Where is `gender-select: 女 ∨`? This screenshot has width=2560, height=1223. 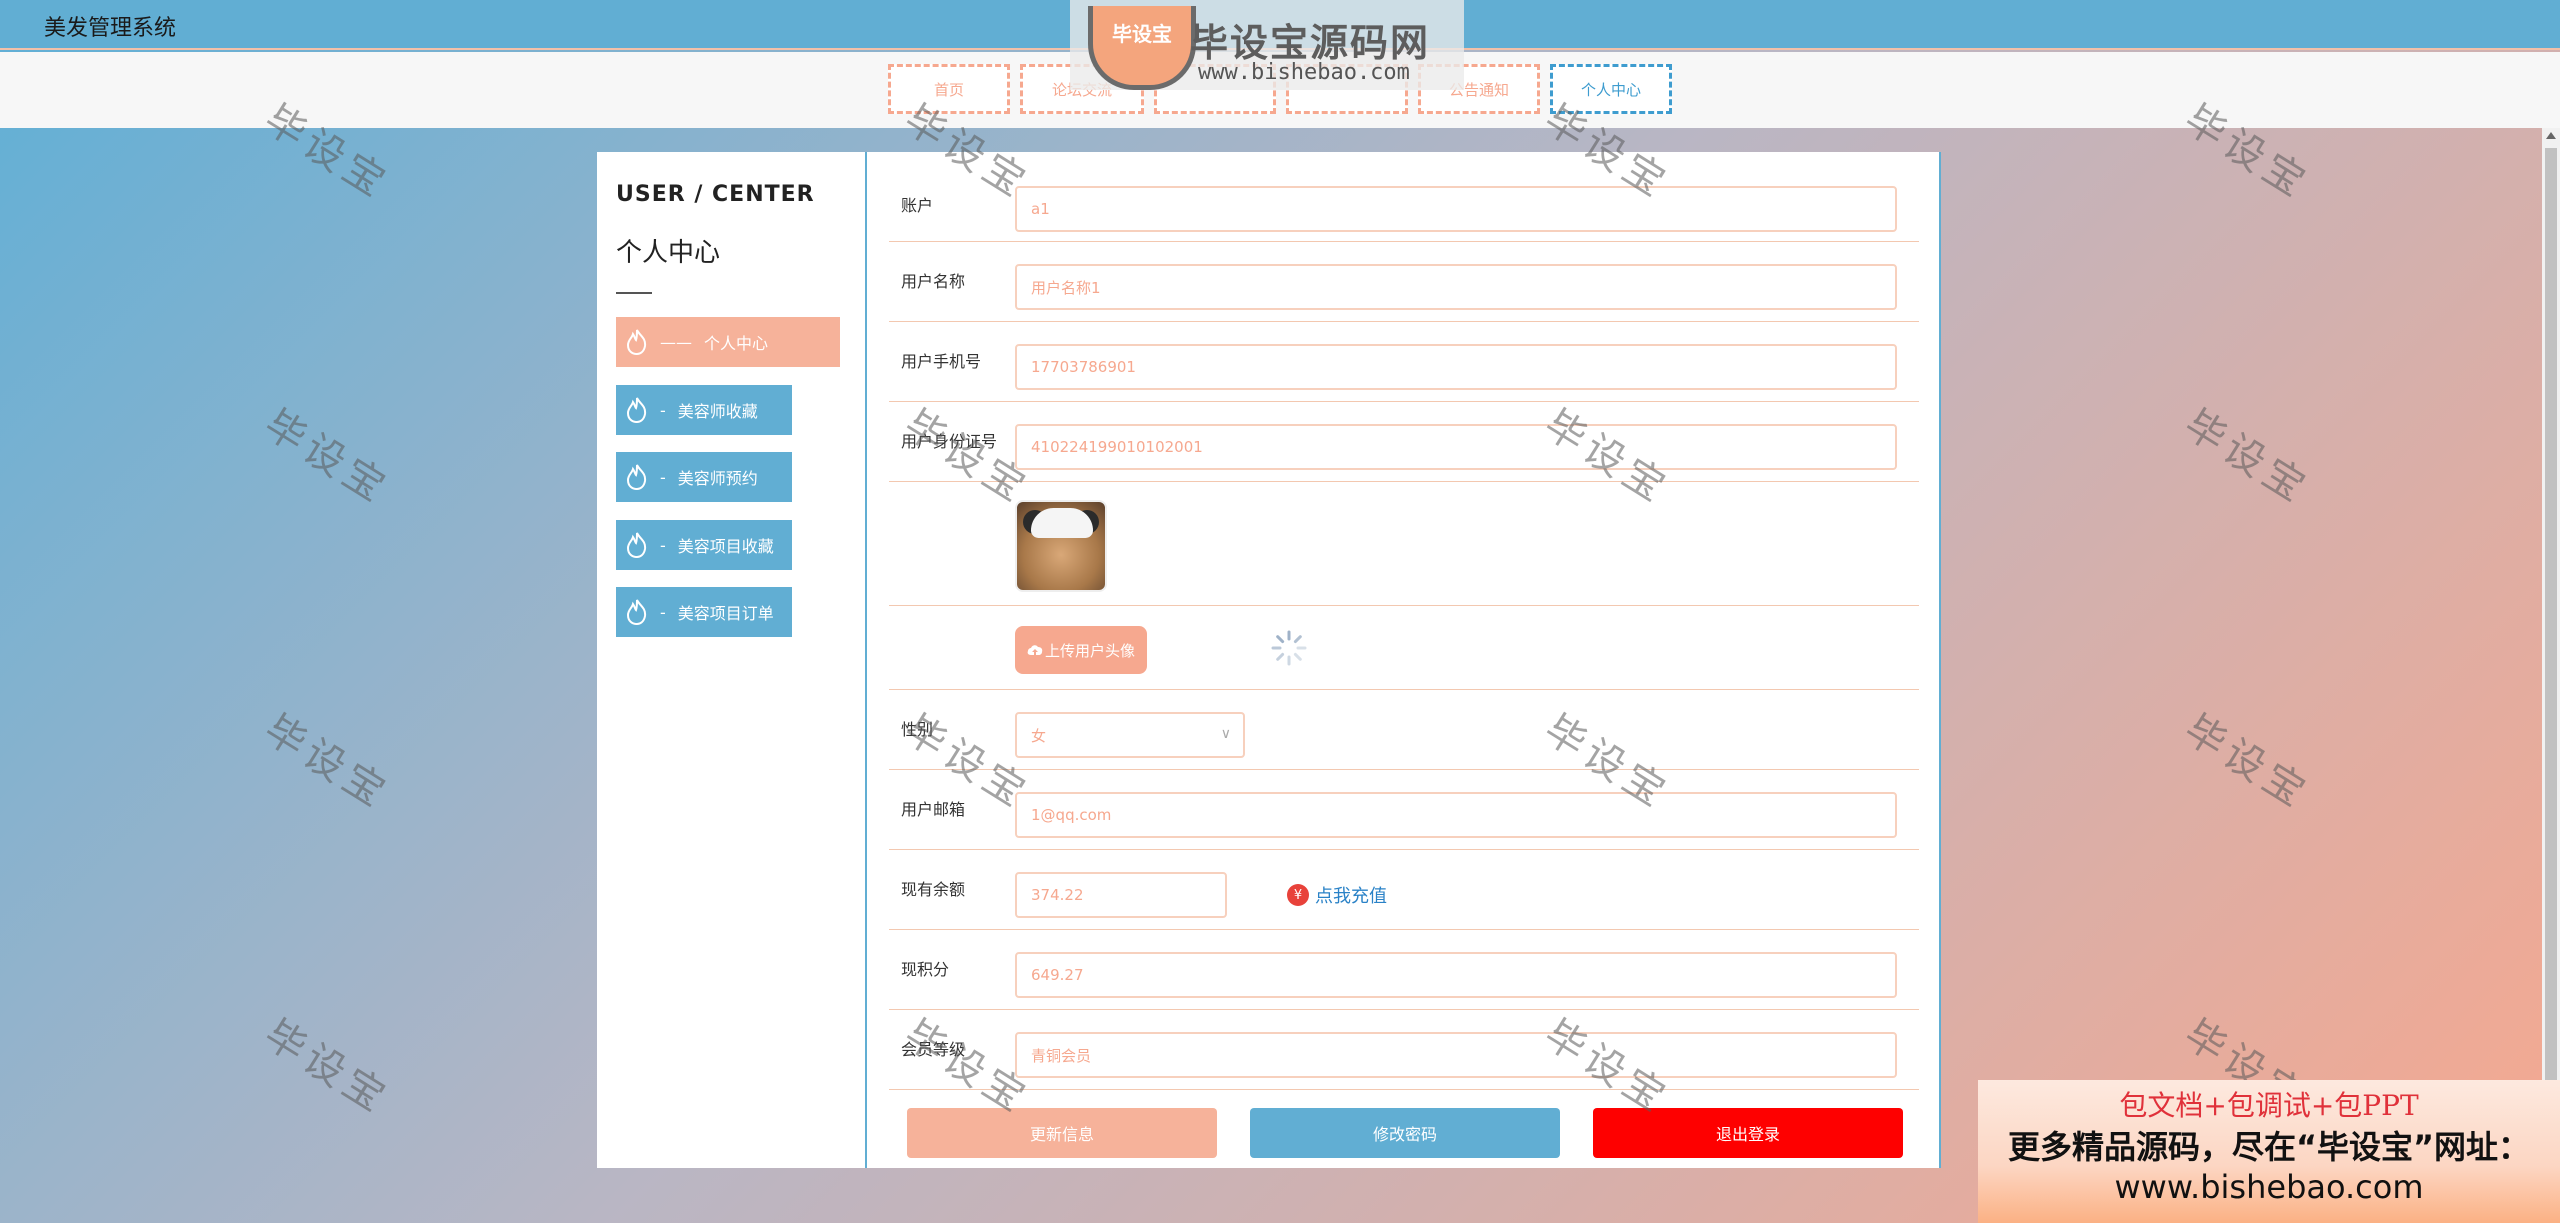
gender-select: 女 ∨ is located at coordinates (1130, 735).